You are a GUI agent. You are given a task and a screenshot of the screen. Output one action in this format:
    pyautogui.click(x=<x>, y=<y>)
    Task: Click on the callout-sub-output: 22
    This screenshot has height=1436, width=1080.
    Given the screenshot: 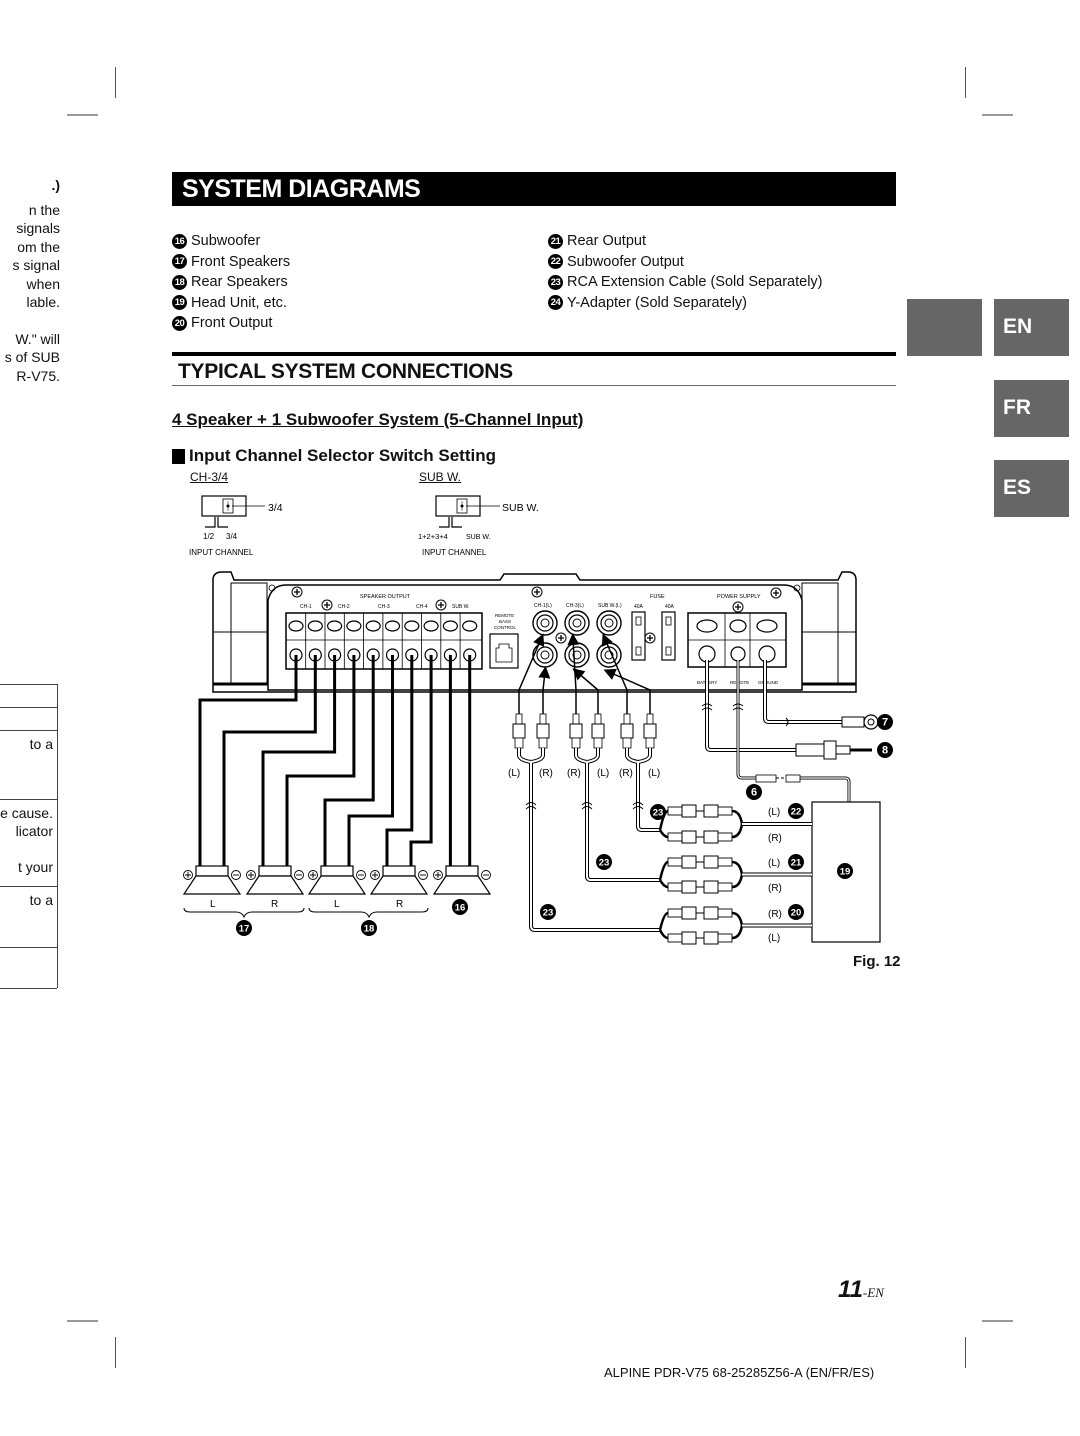 What is the action you would take?
    pyautogui.click(x=796, y=811)
    